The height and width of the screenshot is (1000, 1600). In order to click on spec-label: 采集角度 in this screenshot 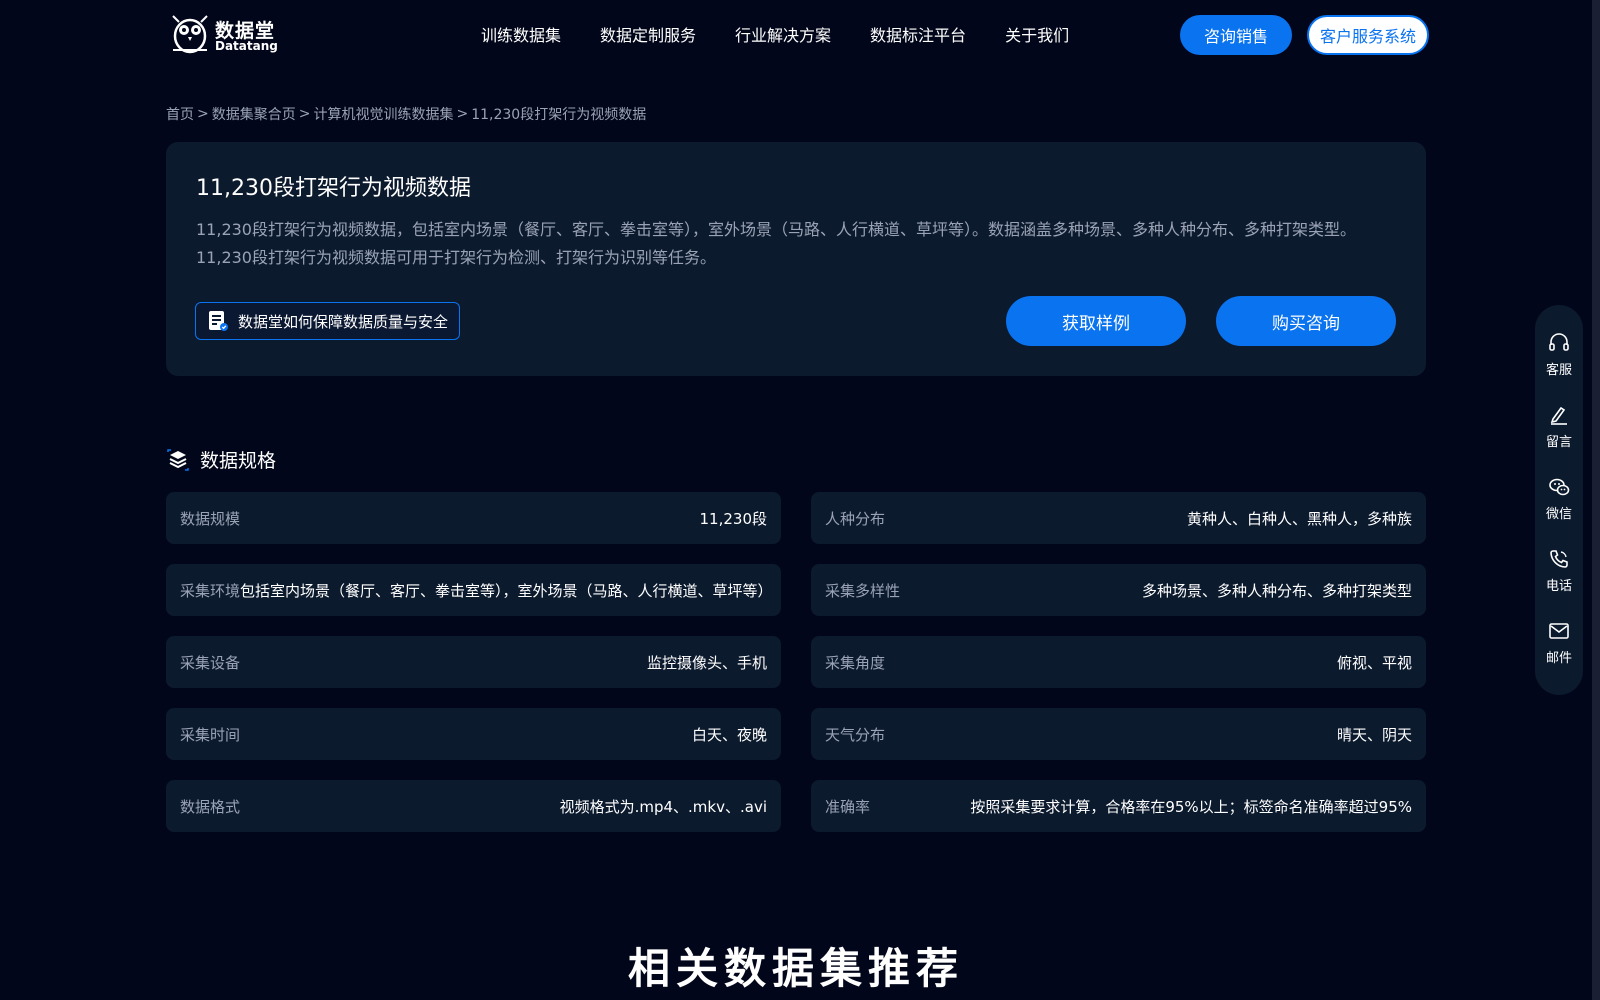, I will do `click(855, 662)`.